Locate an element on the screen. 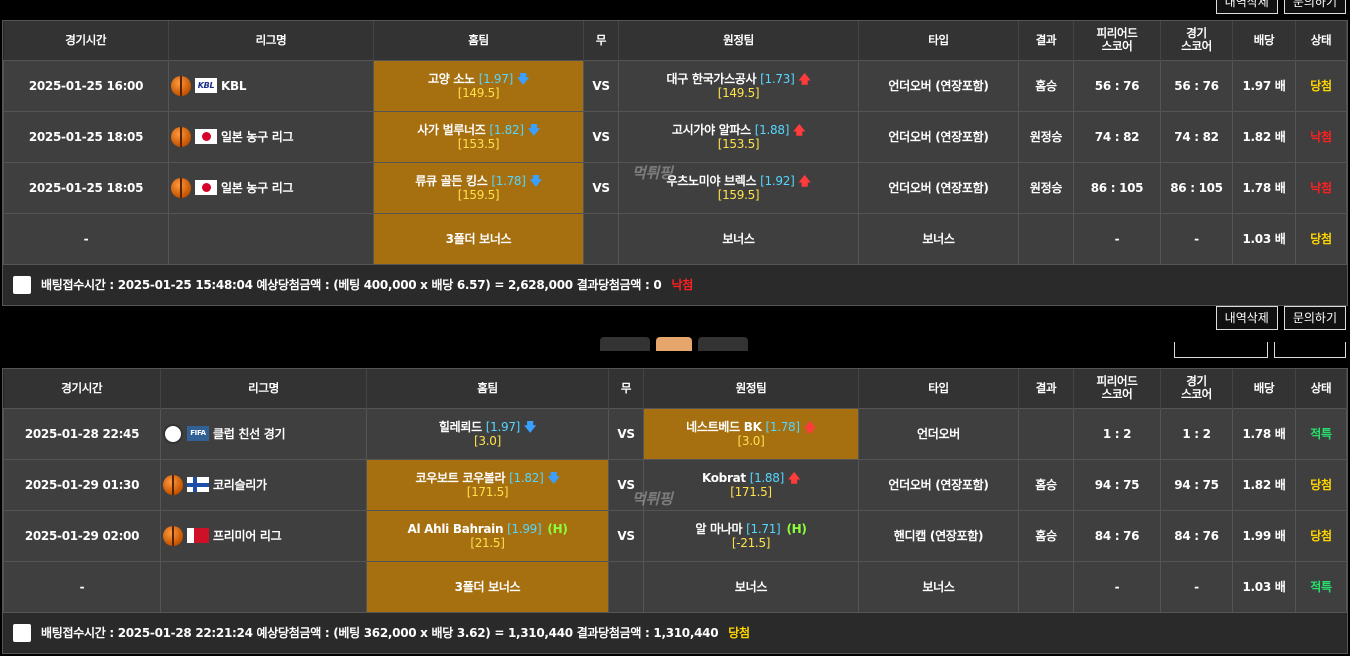  home-team-name: Al Ahli Bahrain is located at coordinates (457, 528).